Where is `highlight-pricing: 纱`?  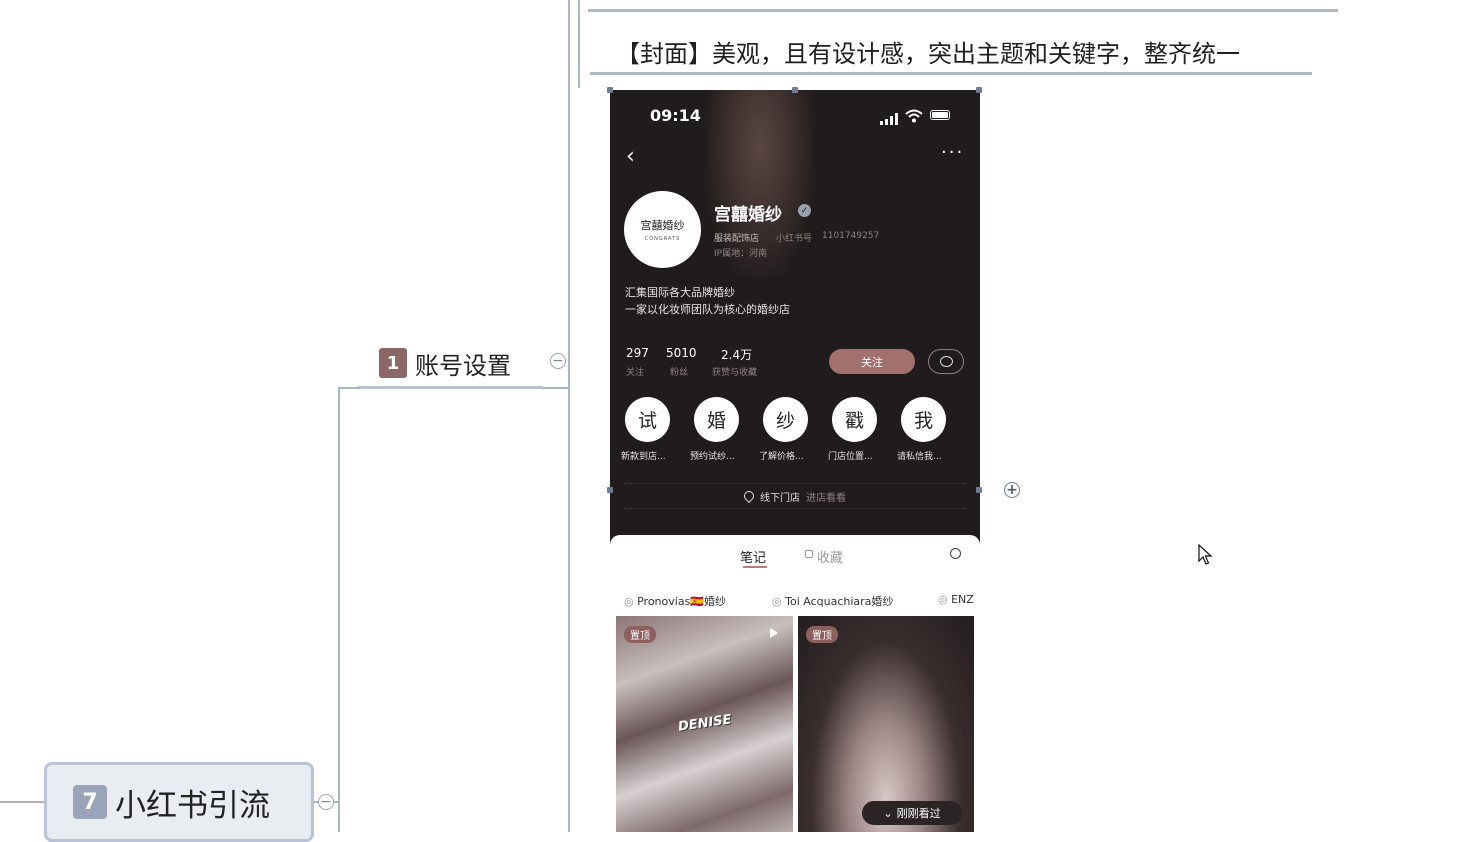
highlight-pricing: 纱 is located at coordinates (785, 419).